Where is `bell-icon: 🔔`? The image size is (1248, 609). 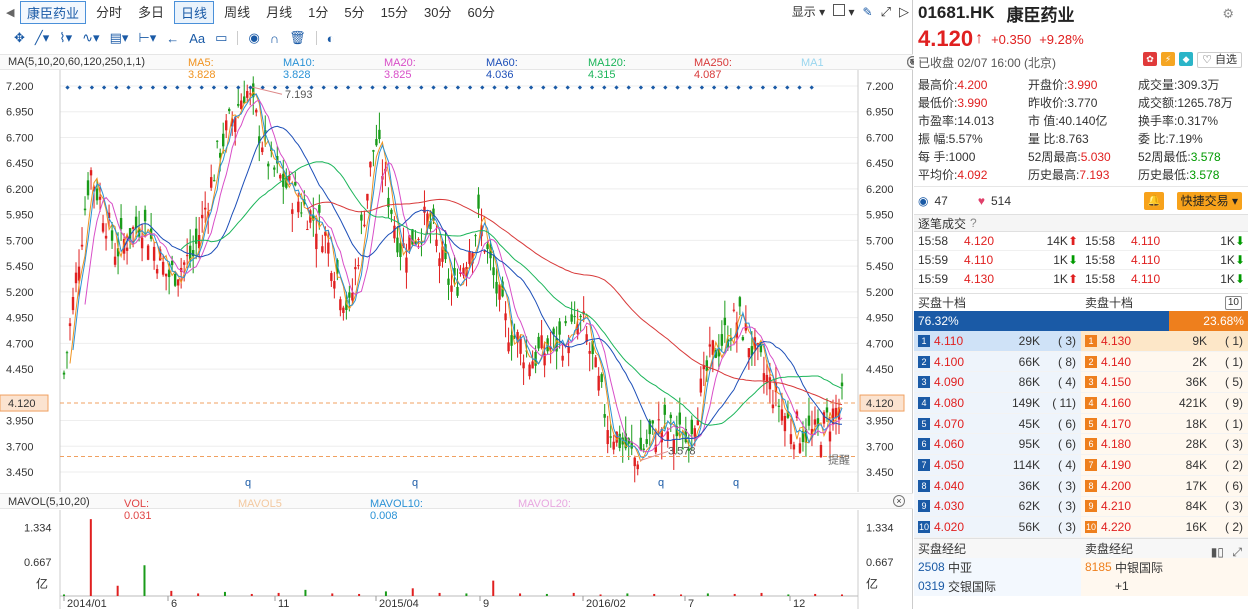
bell-icon: 🔔 is located at coordinates (1154, 201).